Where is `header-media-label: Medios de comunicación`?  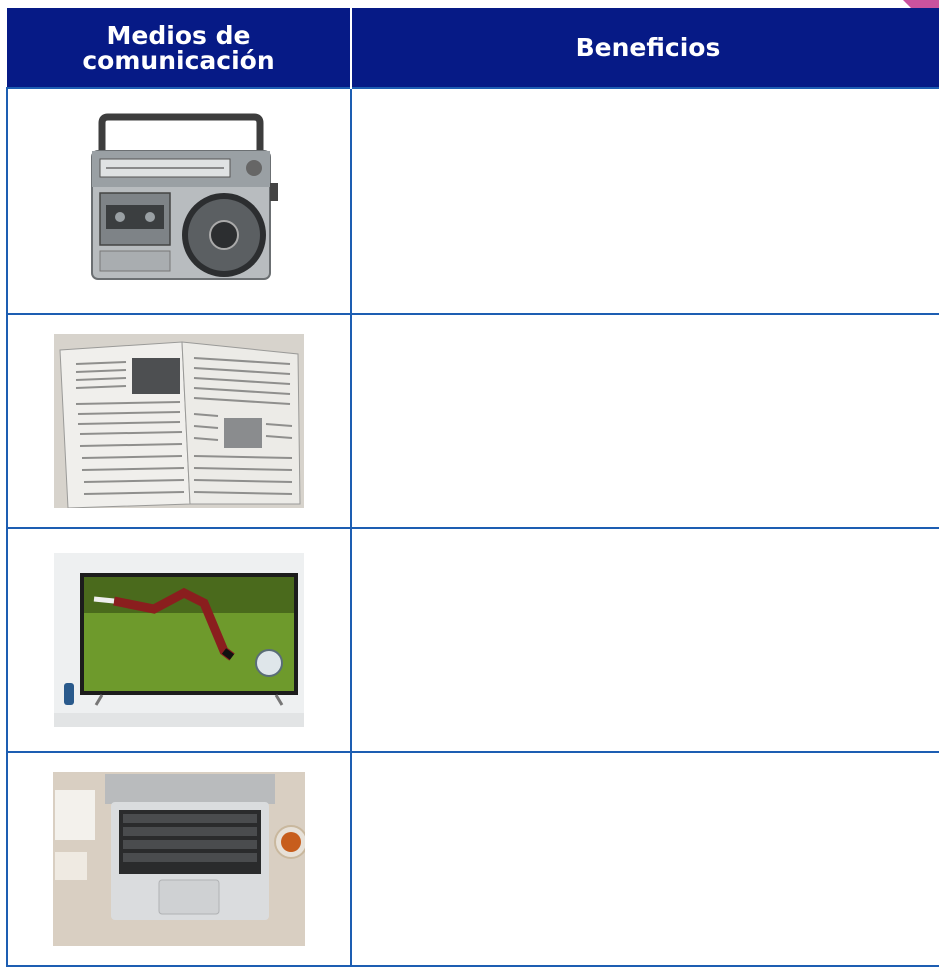
header-media-label: Medios de comunicación is located at coordinates (178, 47).